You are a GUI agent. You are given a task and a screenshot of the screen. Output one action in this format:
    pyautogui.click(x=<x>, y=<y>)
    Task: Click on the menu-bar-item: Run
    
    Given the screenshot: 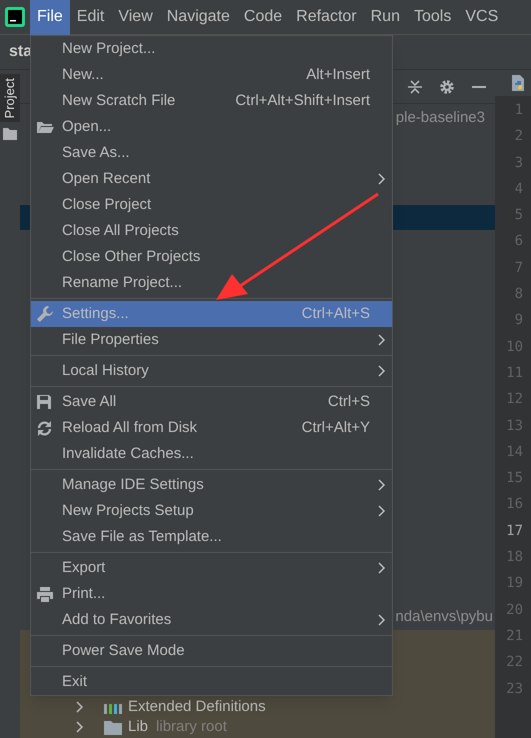 What is the action you would take?
    pyautogui.click(x=385, y=17)
    